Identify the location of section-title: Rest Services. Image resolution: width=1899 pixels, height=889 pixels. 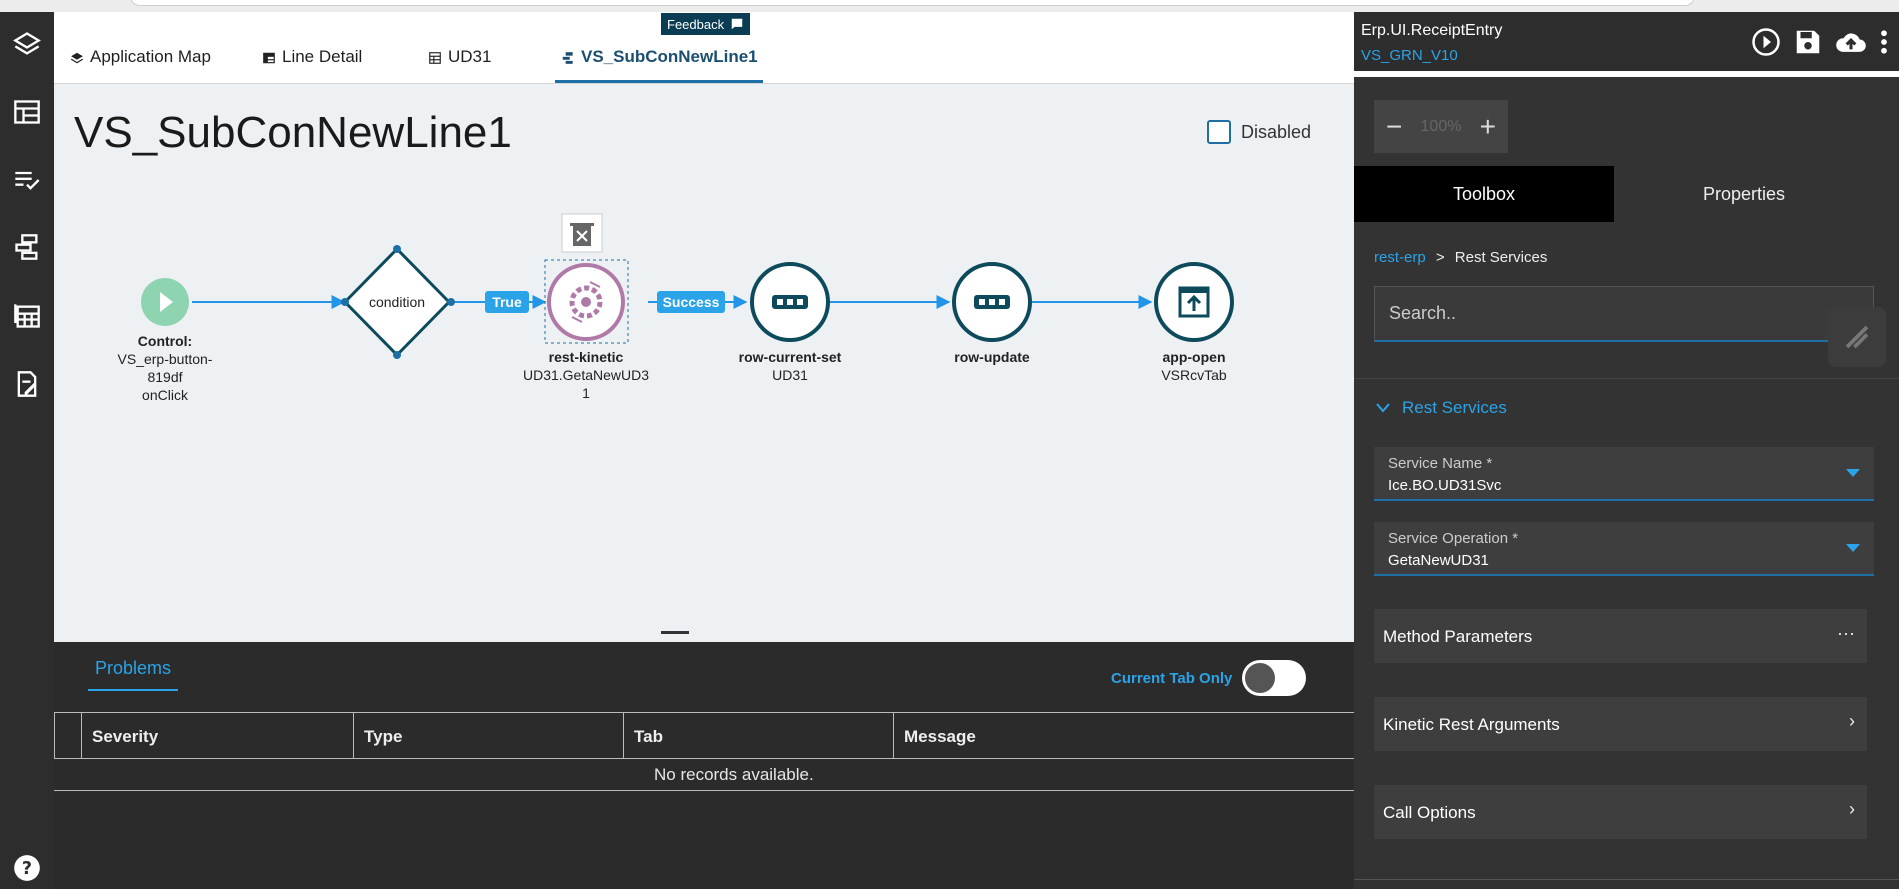
(1454, 407).